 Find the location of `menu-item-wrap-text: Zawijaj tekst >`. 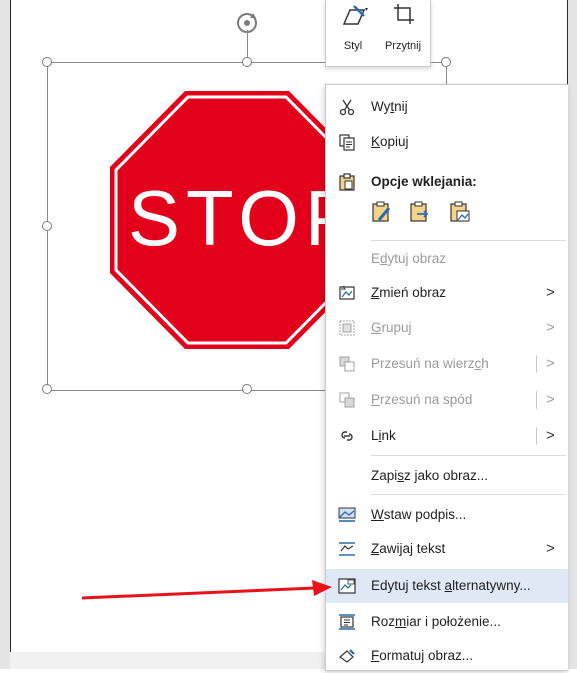

menu-item-wrap-text: Zawijaj tekst > is located at coordinates (447, 549).